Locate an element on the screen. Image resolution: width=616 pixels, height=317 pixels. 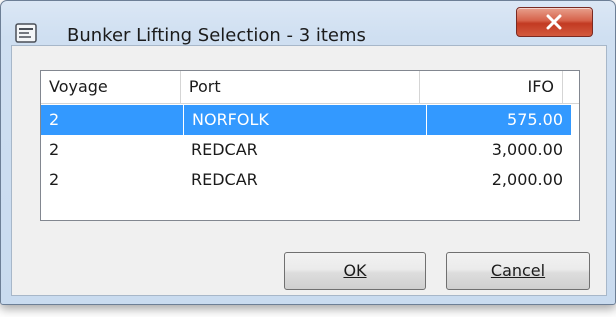
cell-port: NORFOLK is located at coordinates (304, 120).